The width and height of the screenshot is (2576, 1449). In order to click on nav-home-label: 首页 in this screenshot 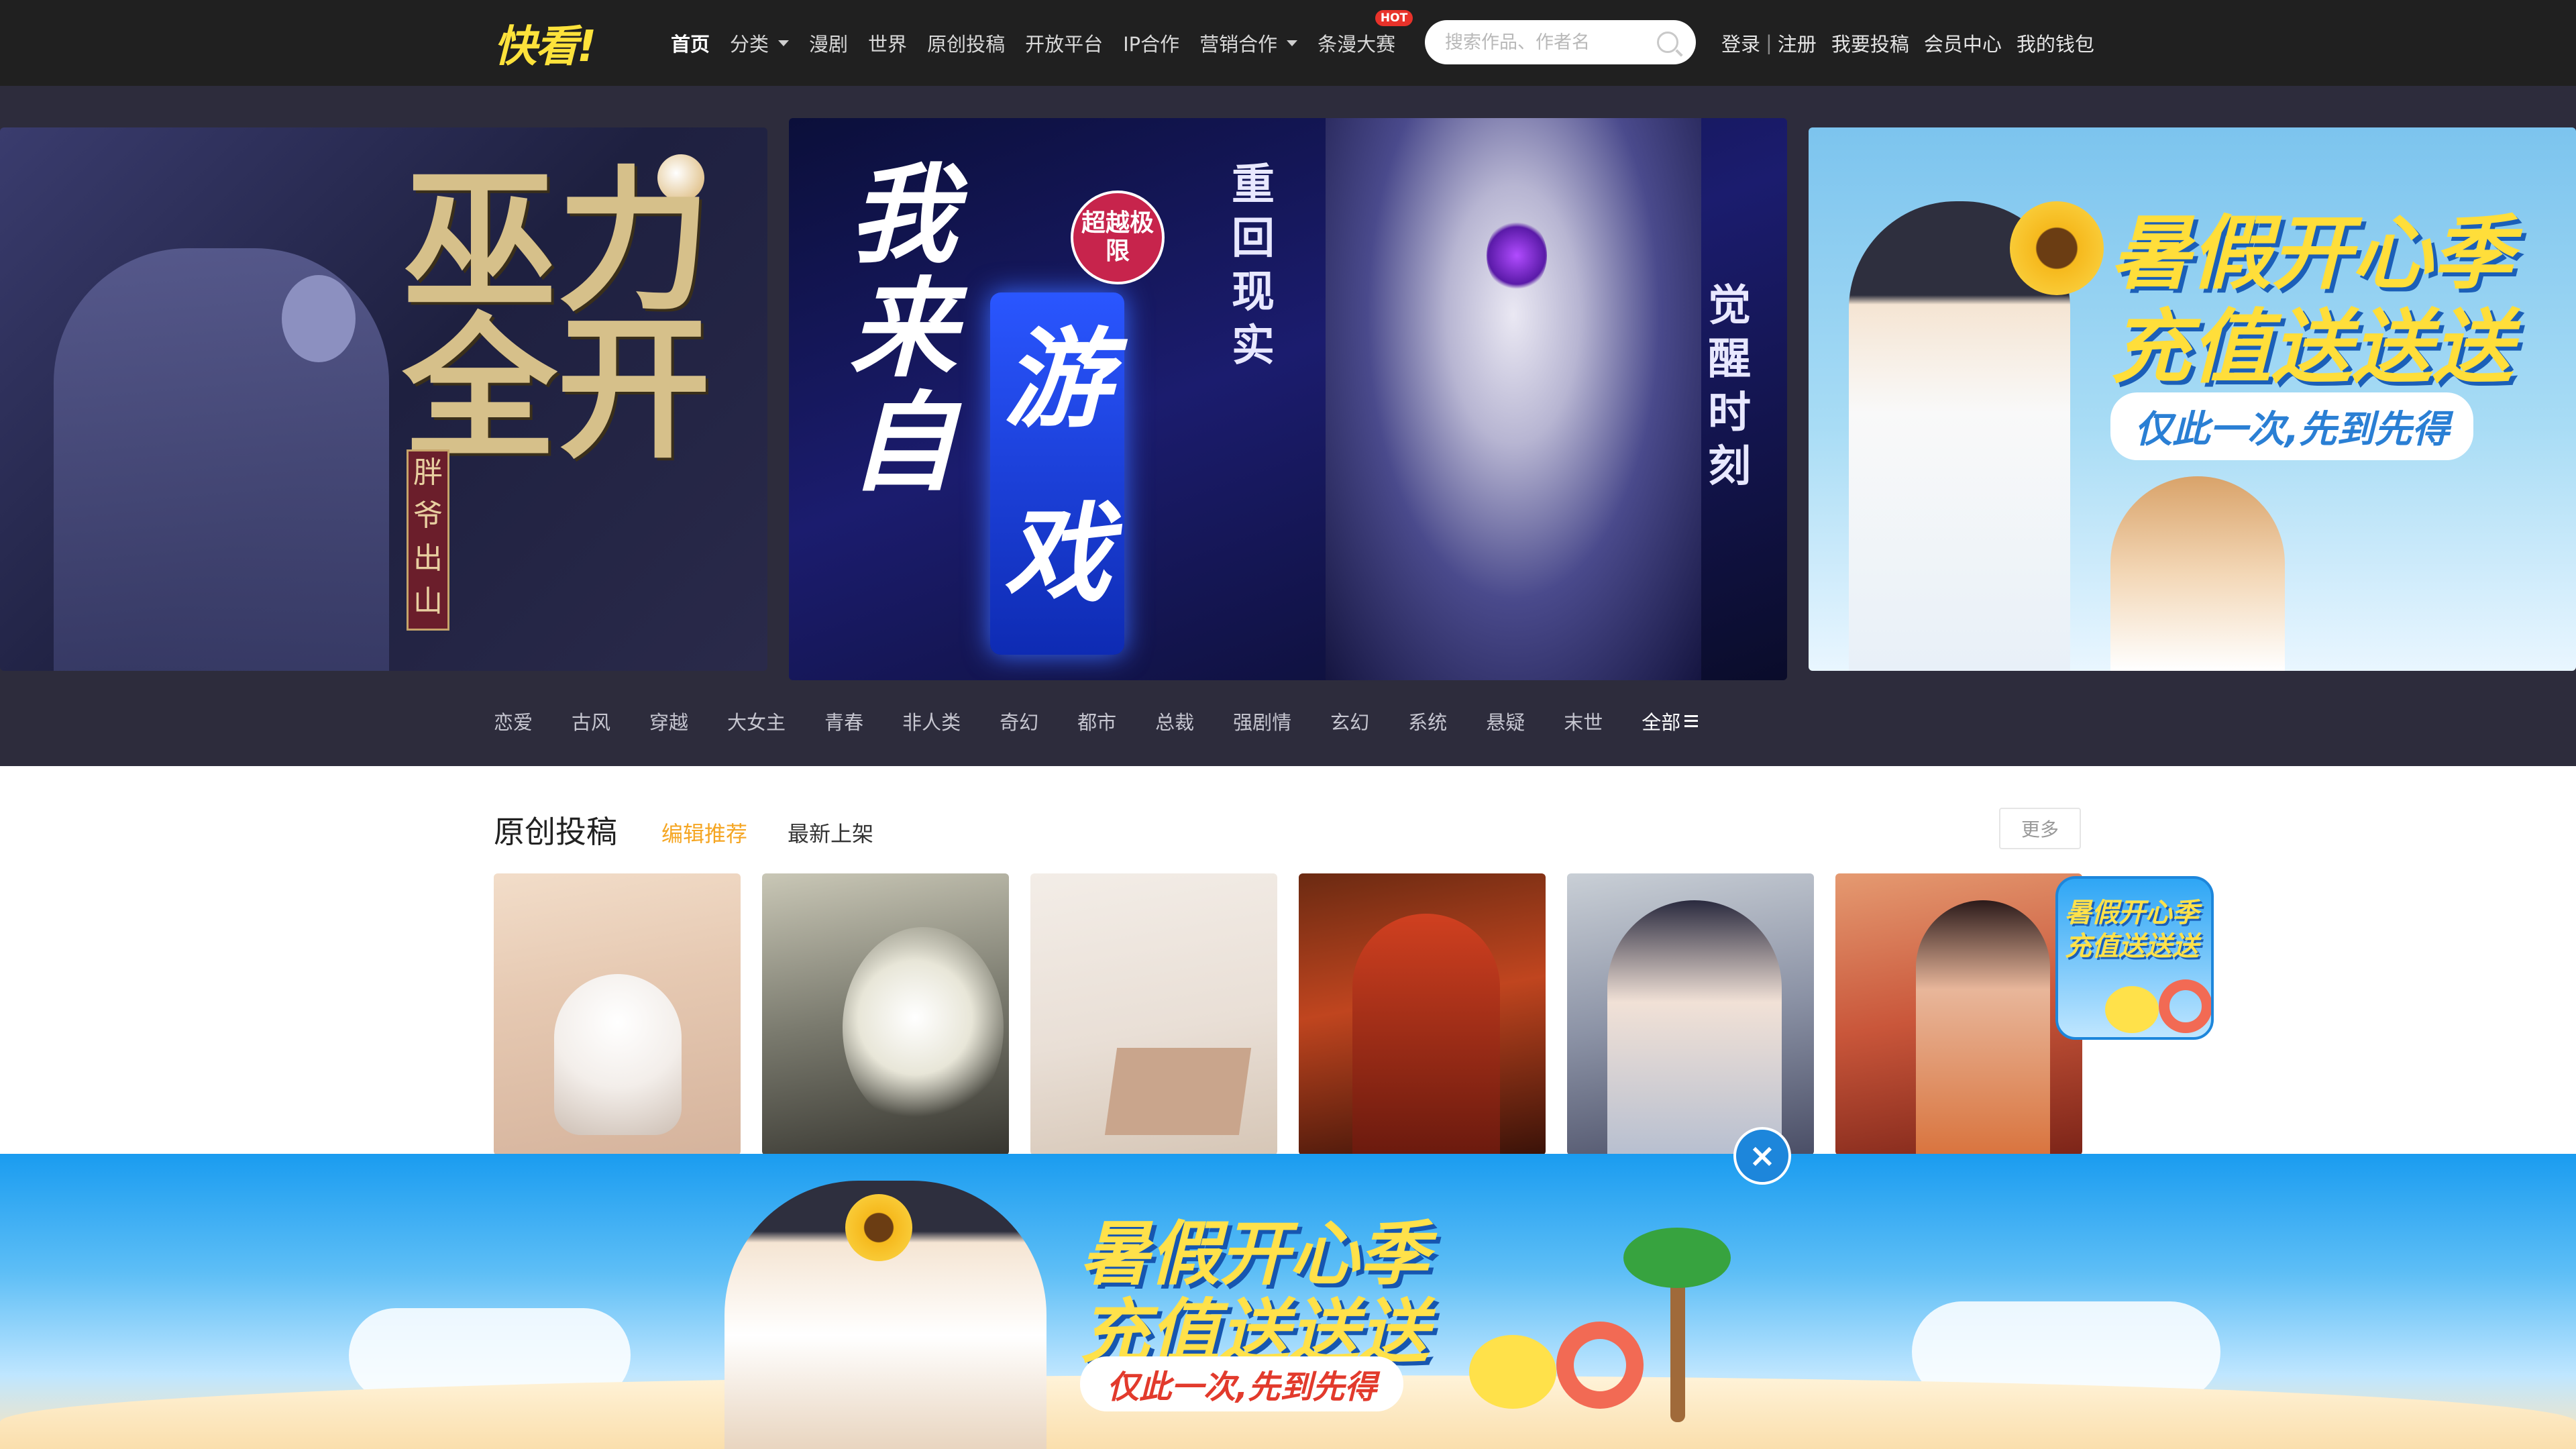, I will do `click(690, 44)`.